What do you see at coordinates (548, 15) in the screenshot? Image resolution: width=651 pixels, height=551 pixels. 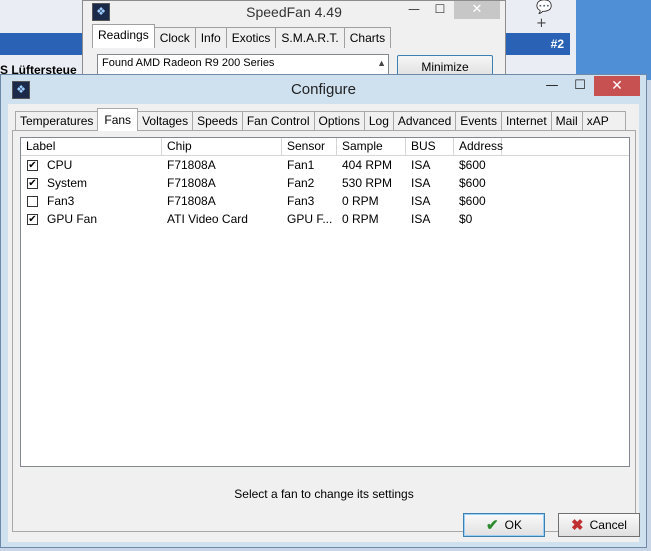 I see `add-comment-icon: 💬+` at bounding box center [548, 15].